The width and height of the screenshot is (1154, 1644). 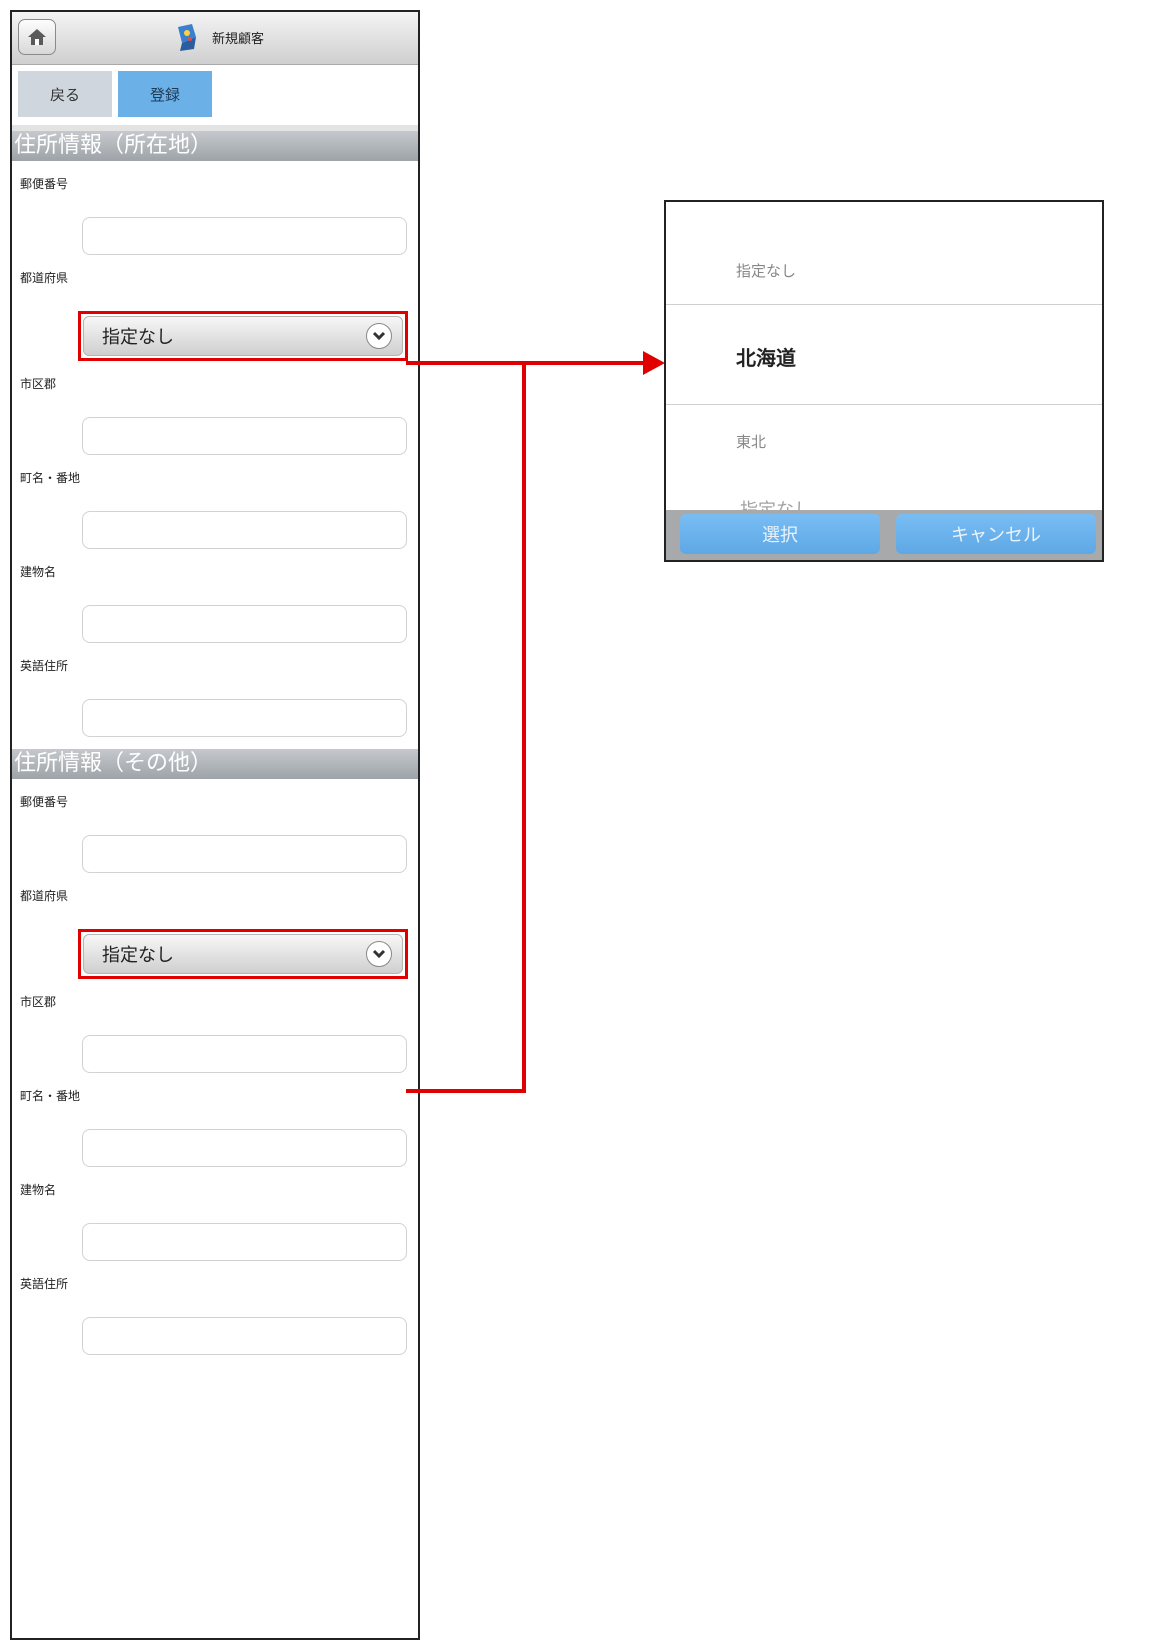 I want to click on select-button: 選択, so click(x=780, y=534).